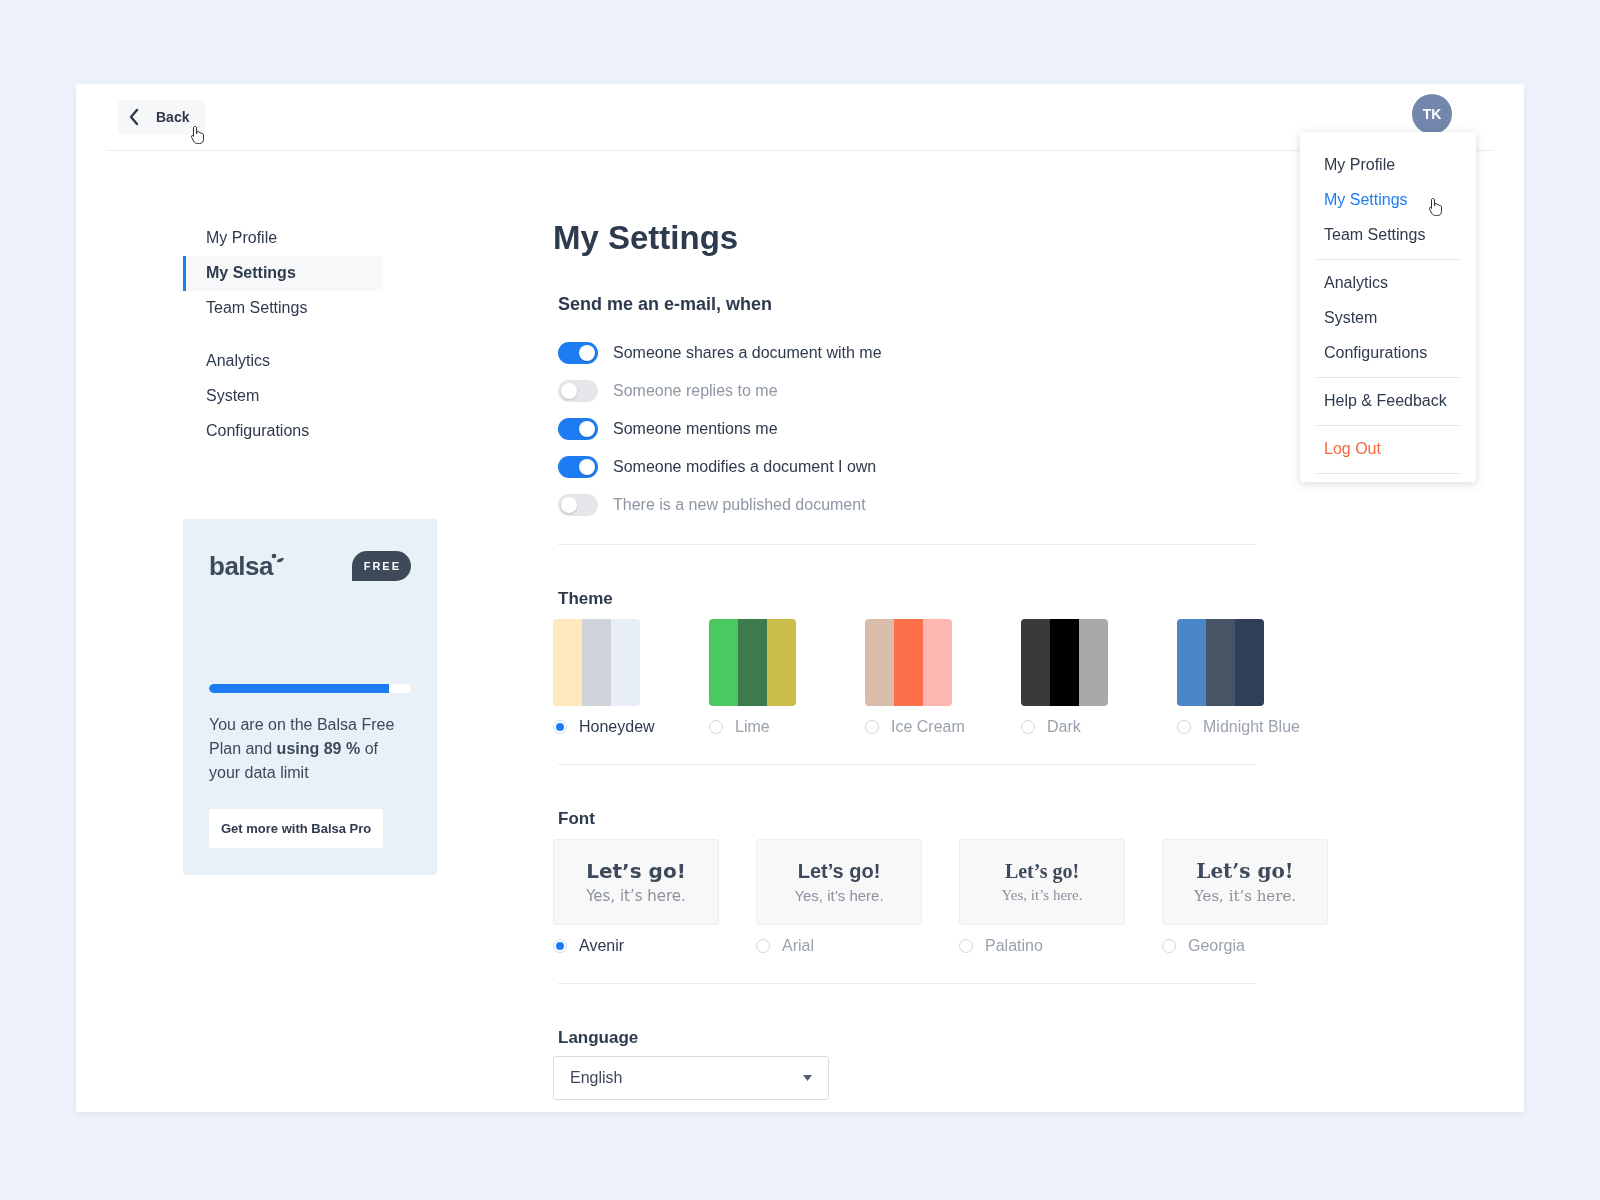 The image size is (1600, 1200). What do you see at coordinates (665, 304) in the screenshot?
I see `section-heading: Send me an e-mail, when` at bounding box center [665, 304].